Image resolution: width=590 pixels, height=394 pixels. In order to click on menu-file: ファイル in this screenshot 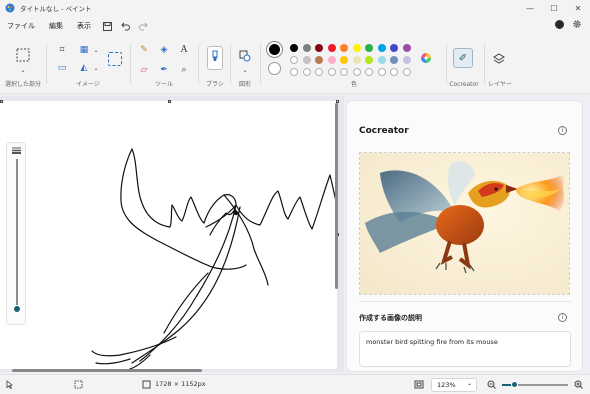, I will do `click(21, 26)`.